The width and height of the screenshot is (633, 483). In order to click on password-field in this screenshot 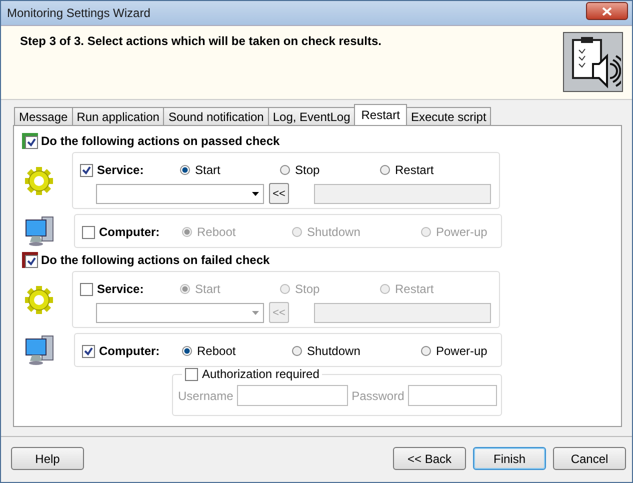, I will do `click(452, 395)`.